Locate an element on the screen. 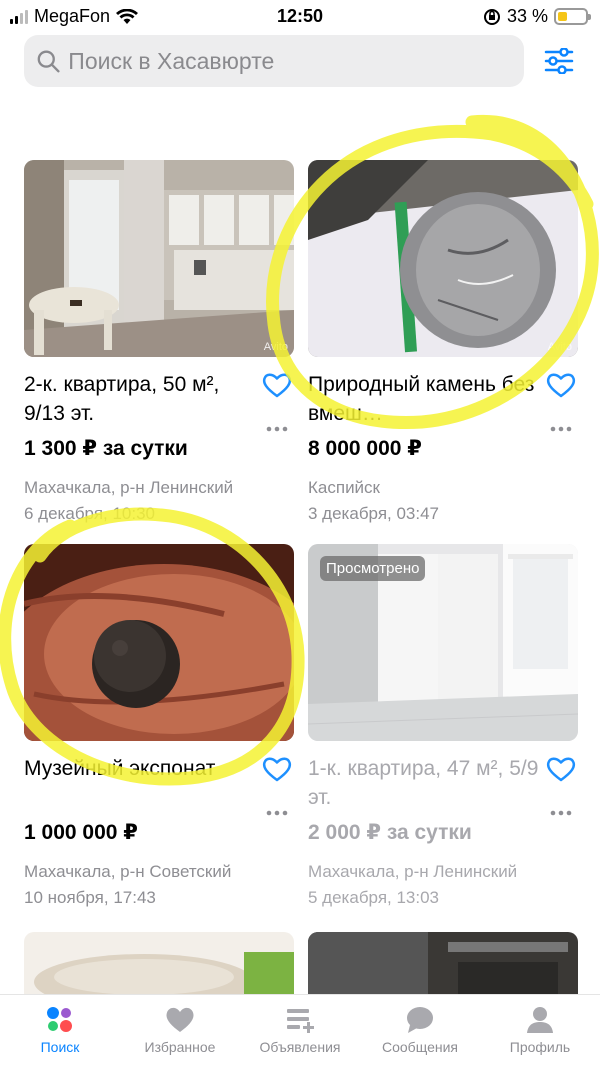  faded-category-row is located at coordinates (300, 114).